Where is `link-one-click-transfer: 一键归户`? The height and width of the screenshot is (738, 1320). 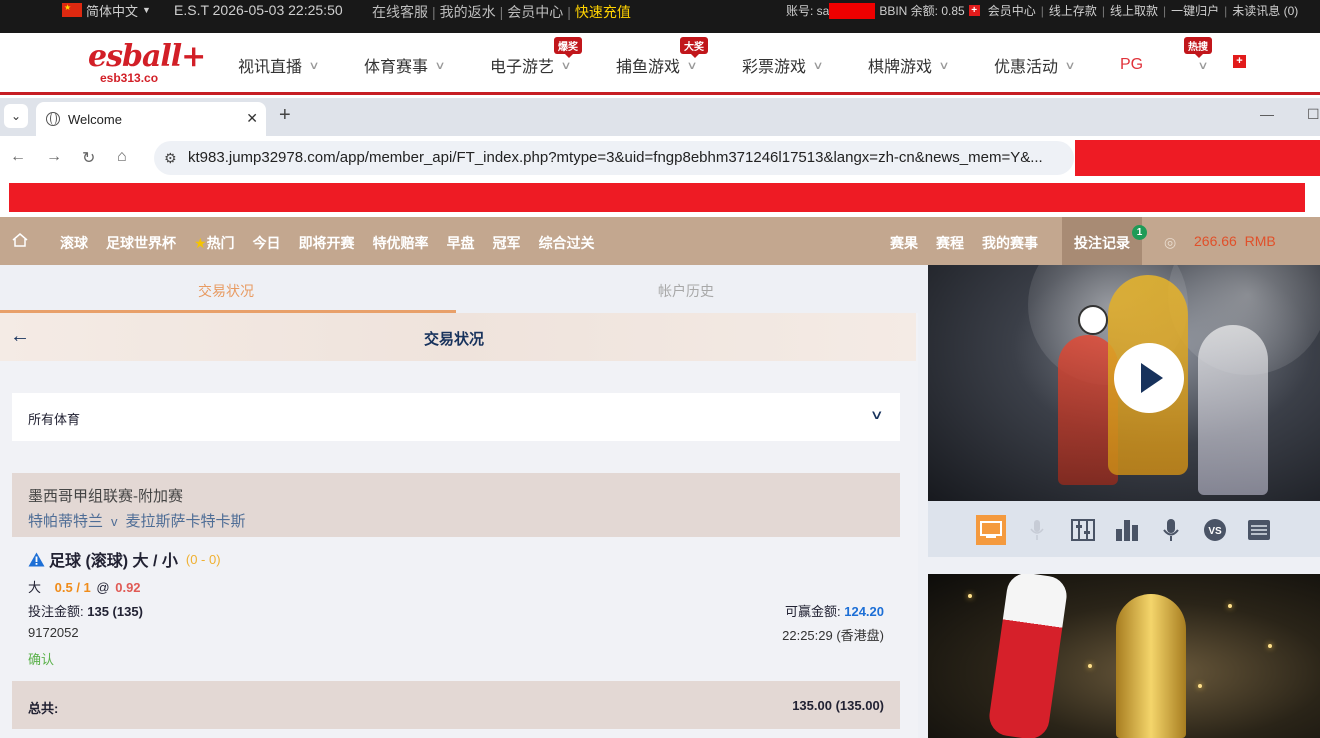
link-one-click-transfer: 一键归户 is located at coordinates (1195, 10).